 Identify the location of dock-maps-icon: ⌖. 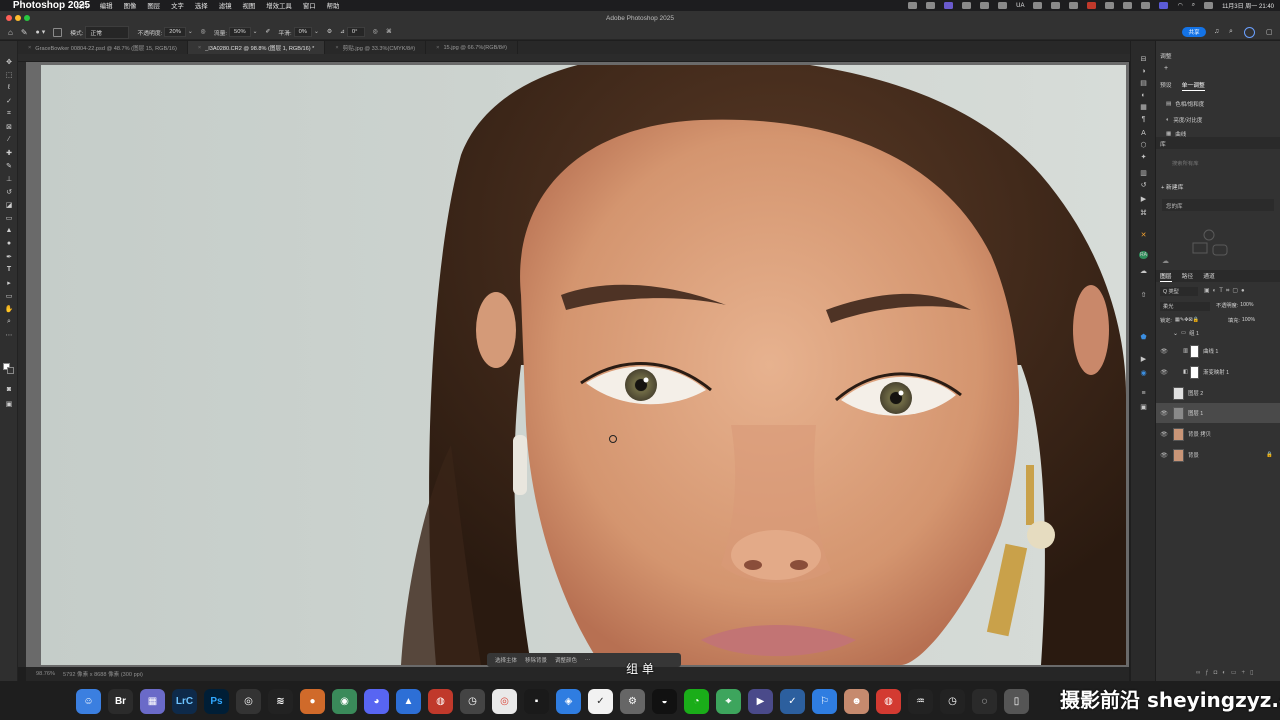
(728, 701).